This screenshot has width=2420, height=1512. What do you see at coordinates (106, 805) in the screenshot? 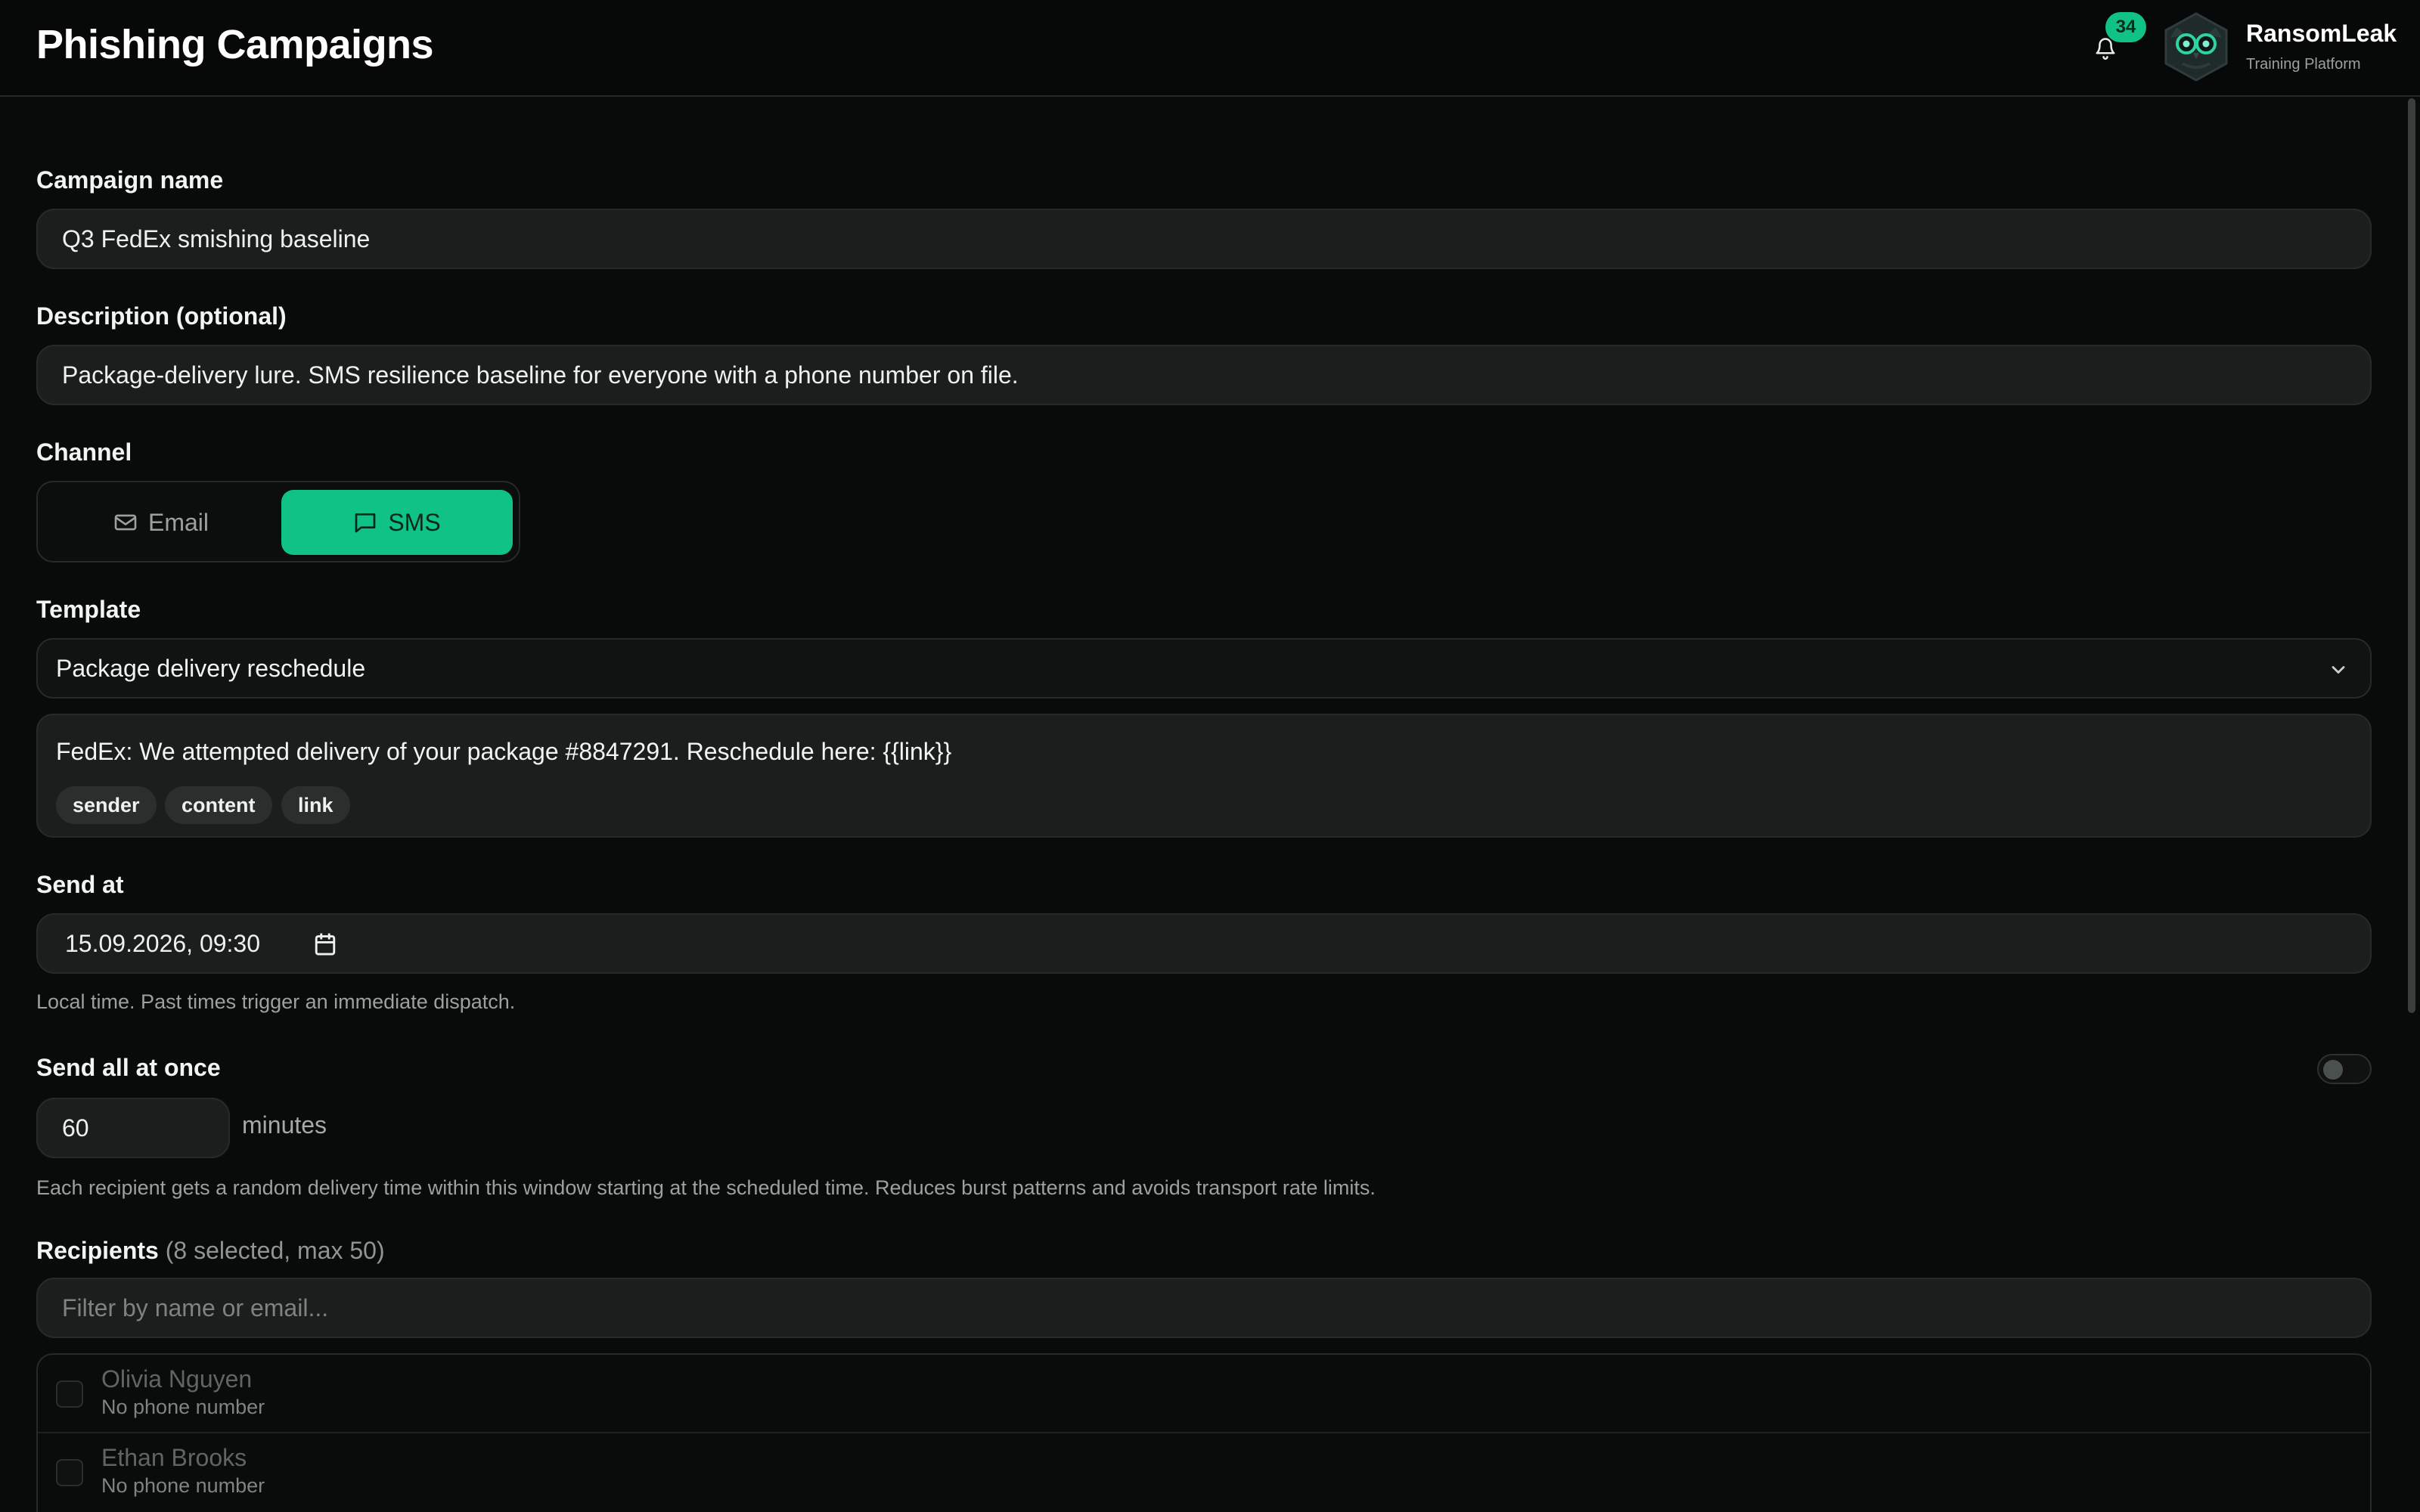
I see `template-tag-sender: sender` at bounding box center [106, 805].